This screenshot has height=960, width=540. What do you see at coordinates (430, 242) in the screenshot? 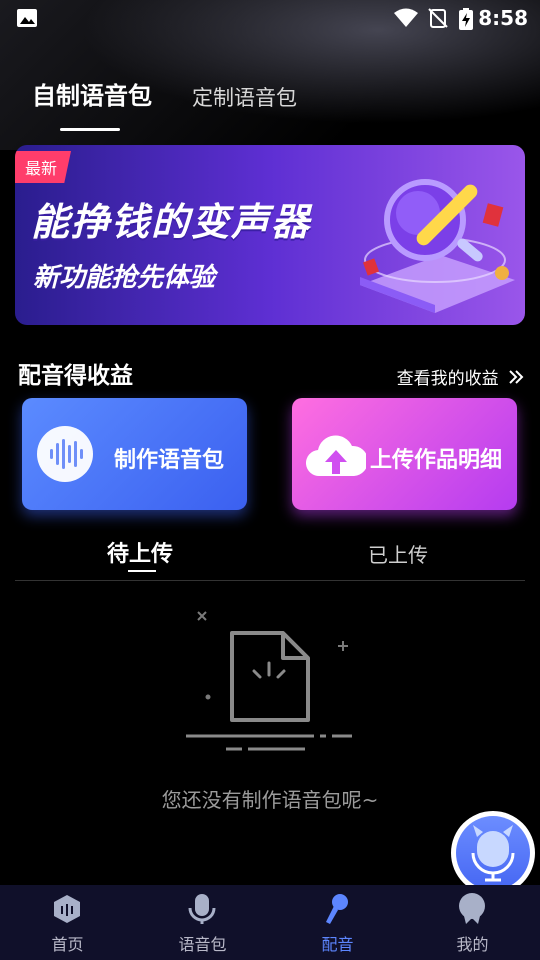
I see `magnifier-illustration` at bounding box center [430, 242].